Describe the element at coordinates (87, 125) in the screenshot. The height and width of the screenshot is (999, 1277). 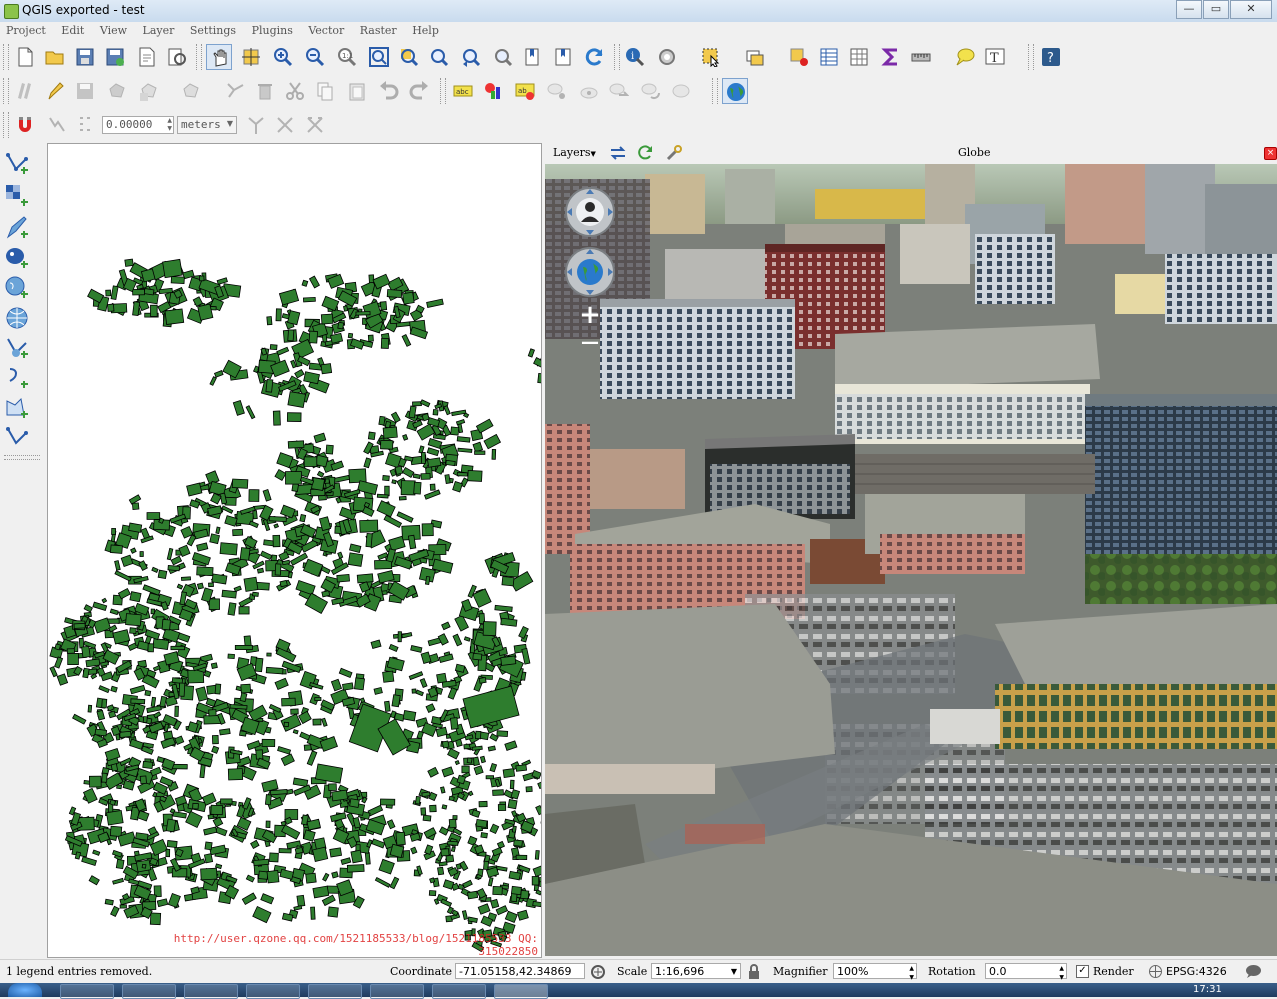
I see `snapping-vertex-icon` at that location.